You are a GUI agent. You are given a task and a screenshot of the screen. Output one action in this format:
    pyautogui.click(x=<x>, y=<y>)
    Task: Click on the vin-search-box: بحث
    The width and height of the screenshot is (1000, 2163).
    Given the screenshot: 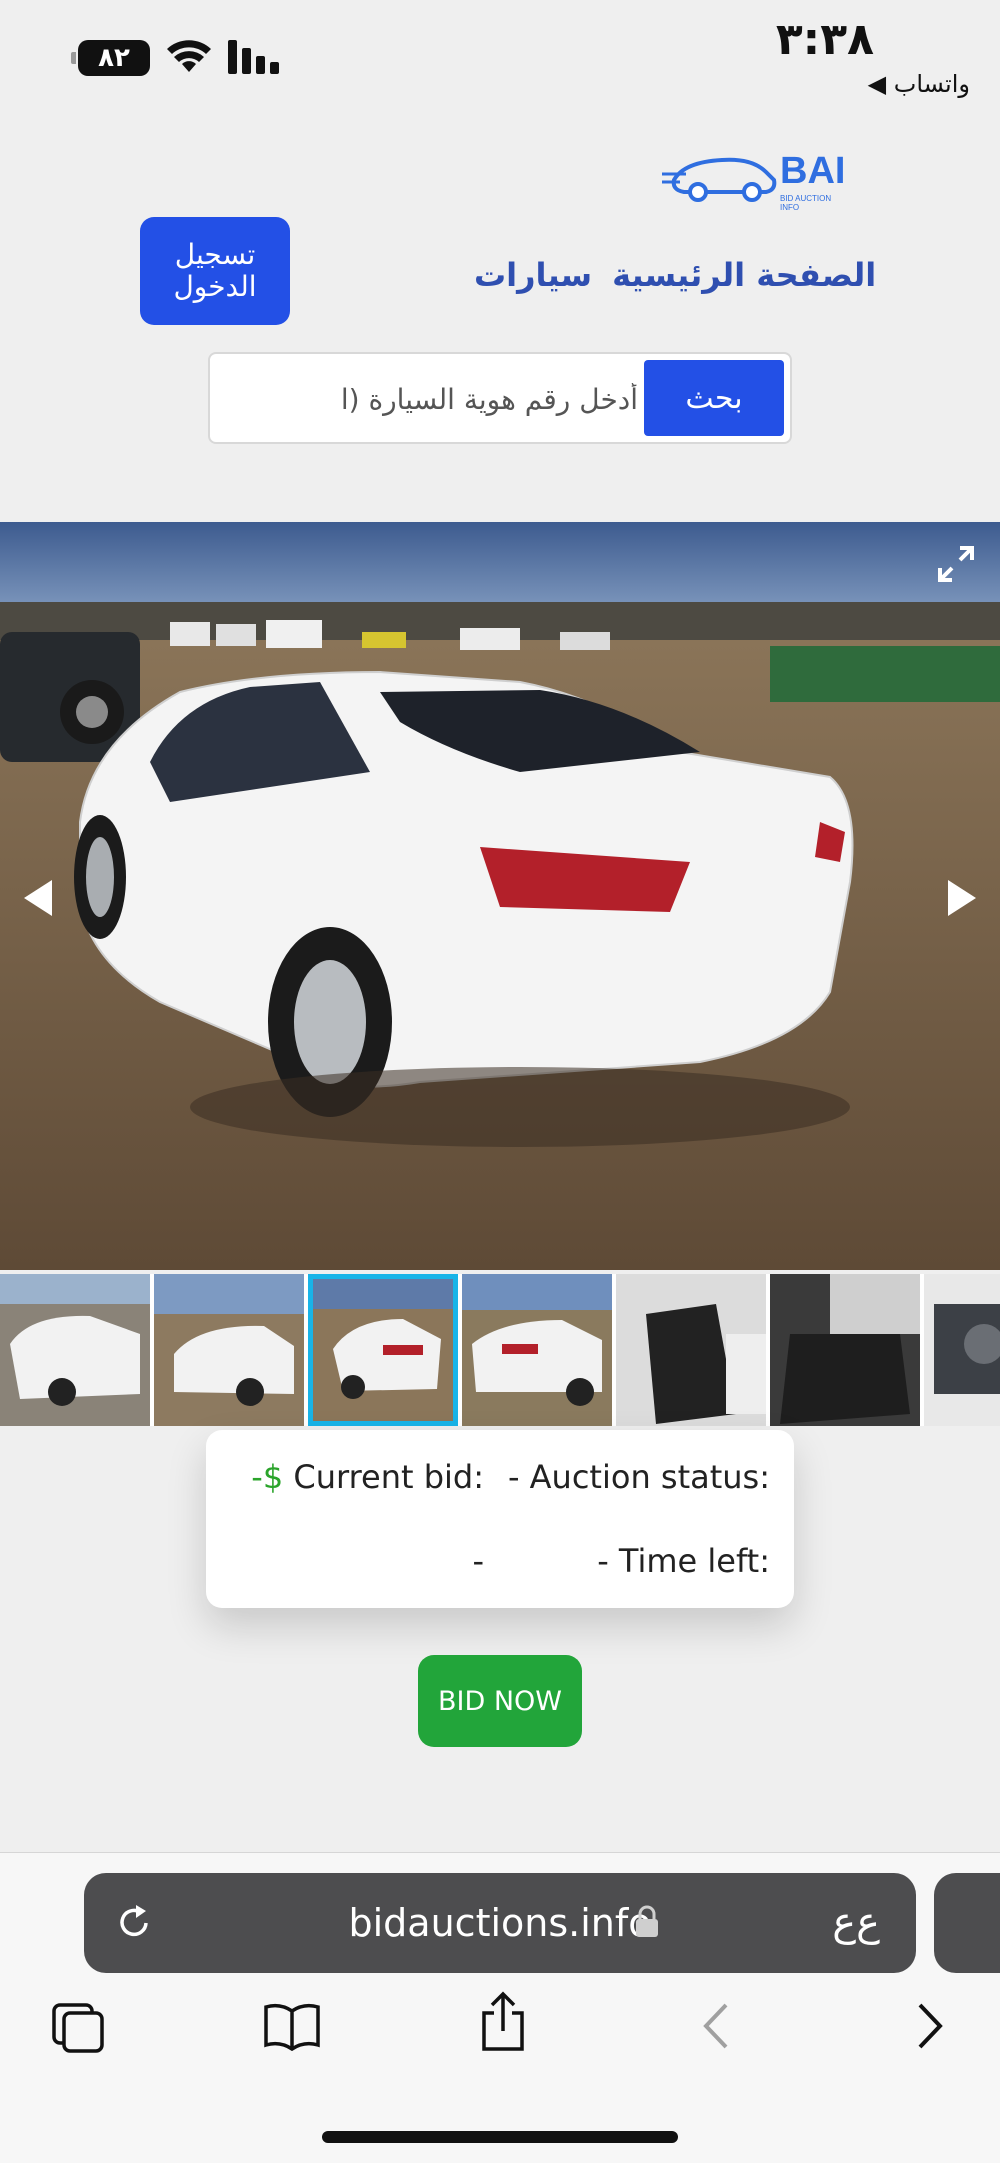 What is the action you would take?
    pyautogui.click(x=500, y=398)
    